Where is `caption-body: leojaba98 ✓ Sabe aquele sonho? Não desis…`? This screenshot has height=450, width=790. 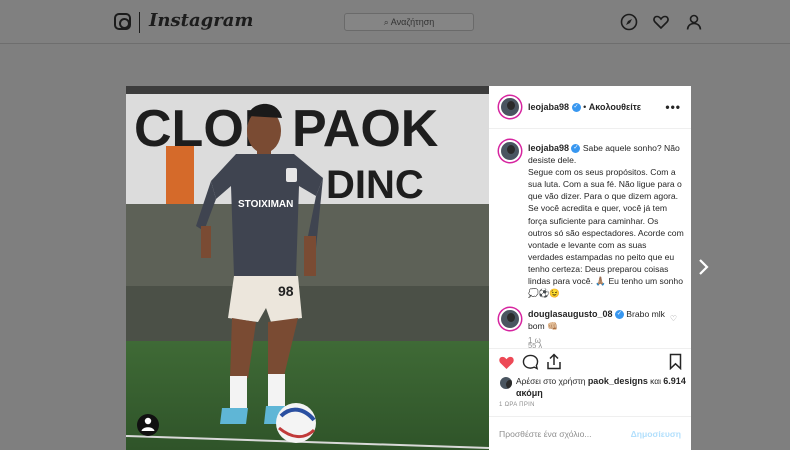
caption-body: leojaba98 ✓ Sabe aquele sonho? Não desis… is located at coordinates (606, 220).